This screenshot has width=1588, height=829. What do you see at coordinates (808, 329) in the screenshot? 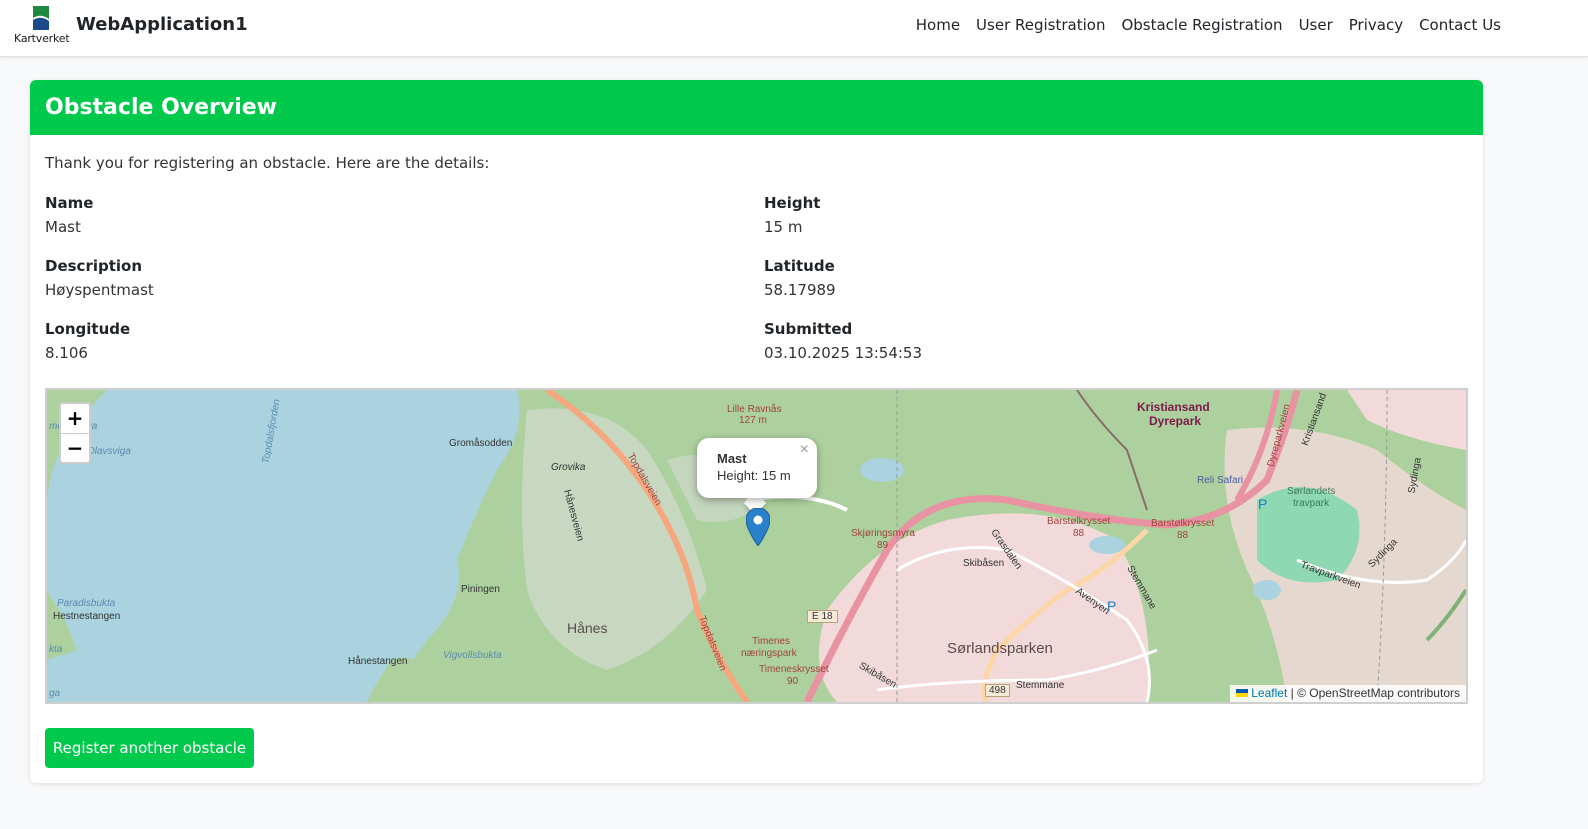
I see `field-label: Submitted` at bounding box center [808, 329].